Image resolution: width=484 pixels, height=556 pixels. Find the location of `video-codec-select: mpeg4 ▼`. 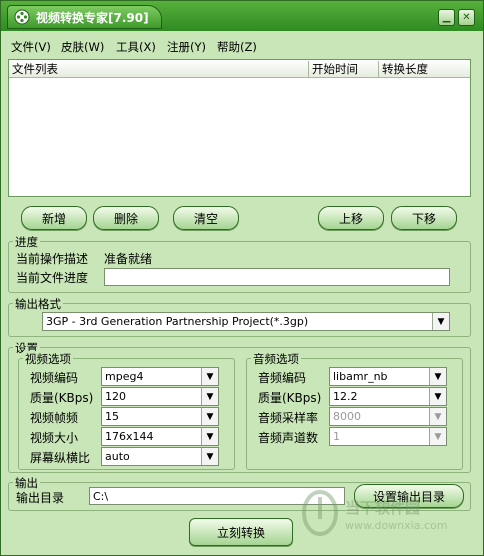

video-codec-select: mpeg4 ▼ is located at coordinates (160, 376).